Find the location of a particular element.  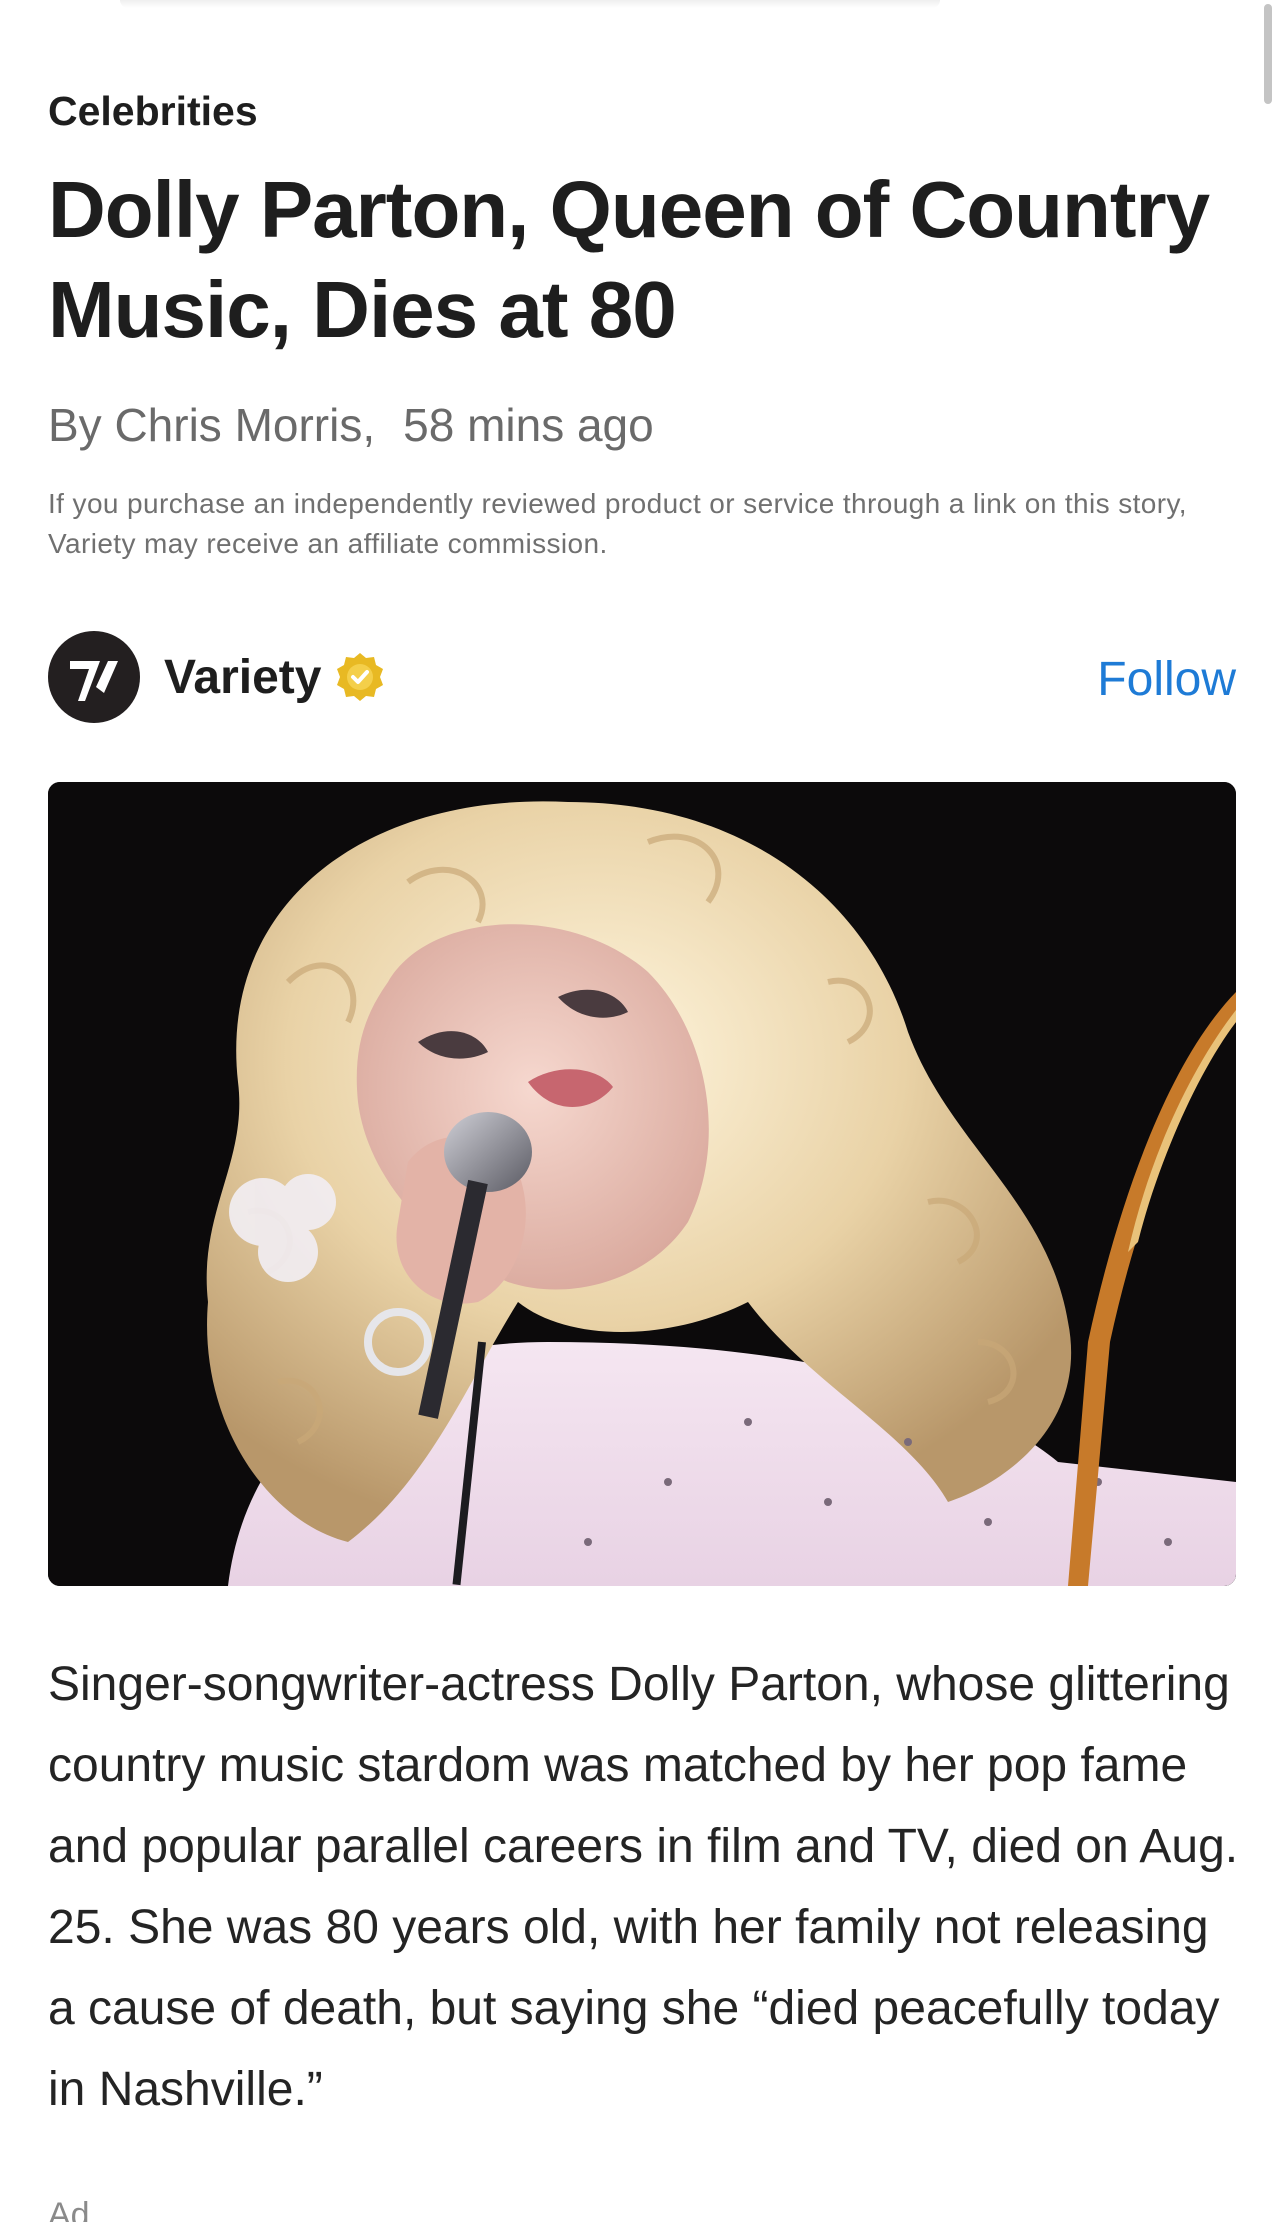

category-label: Celebrities is located at coordinates (153, 111).